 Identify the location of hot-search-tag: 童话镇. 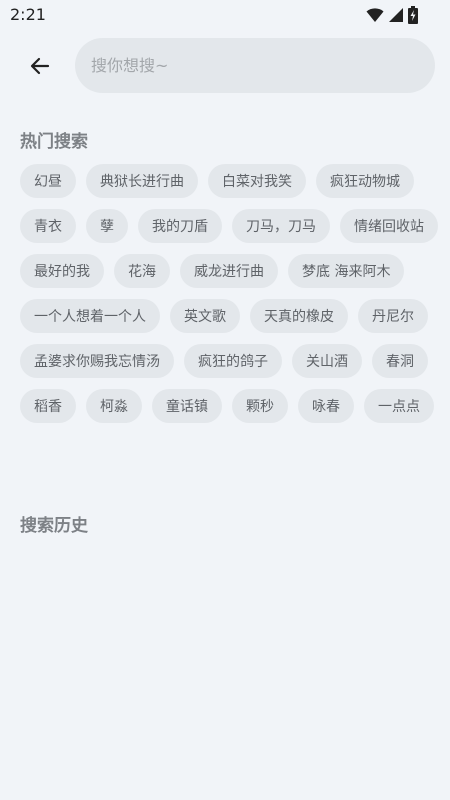
(187, 406).